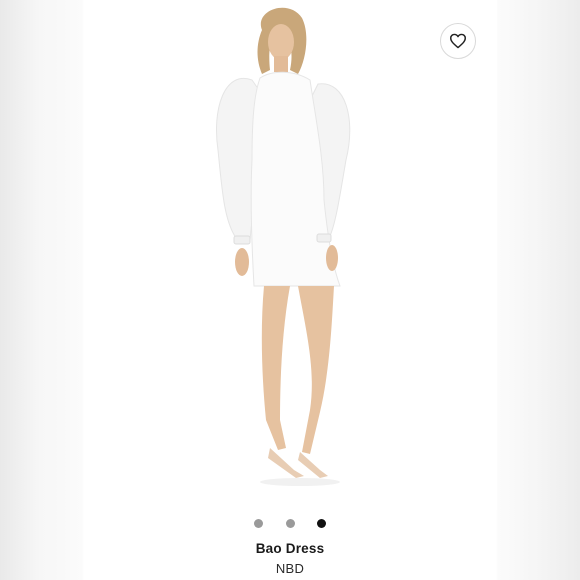 The image size is (580, 580). What do you see at coordinates (290, 548) in the screenshot?
I see `product-name: Bao Dress` at bounding box center [290, 548].